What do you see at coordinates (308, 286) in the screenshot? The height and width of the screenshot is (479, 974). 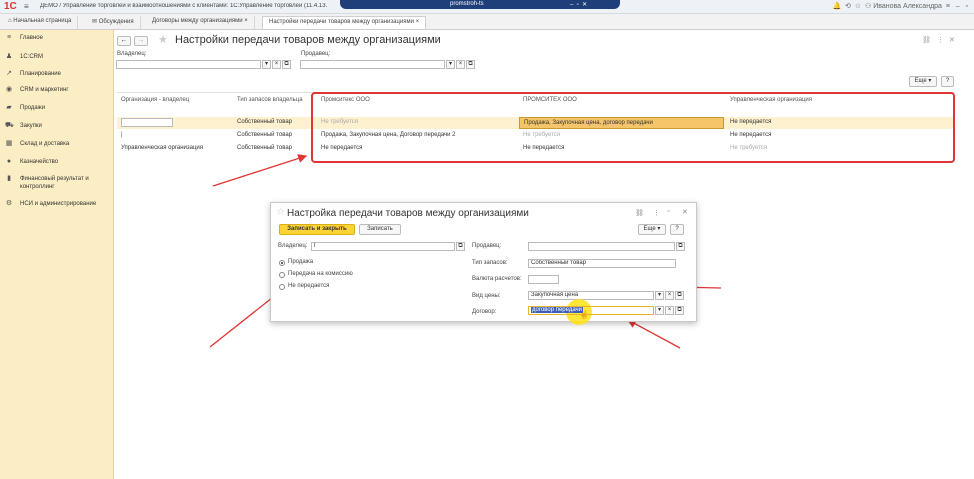 I see `radio-not-transferred-label: Не передается` at bounding box center [308, 286].